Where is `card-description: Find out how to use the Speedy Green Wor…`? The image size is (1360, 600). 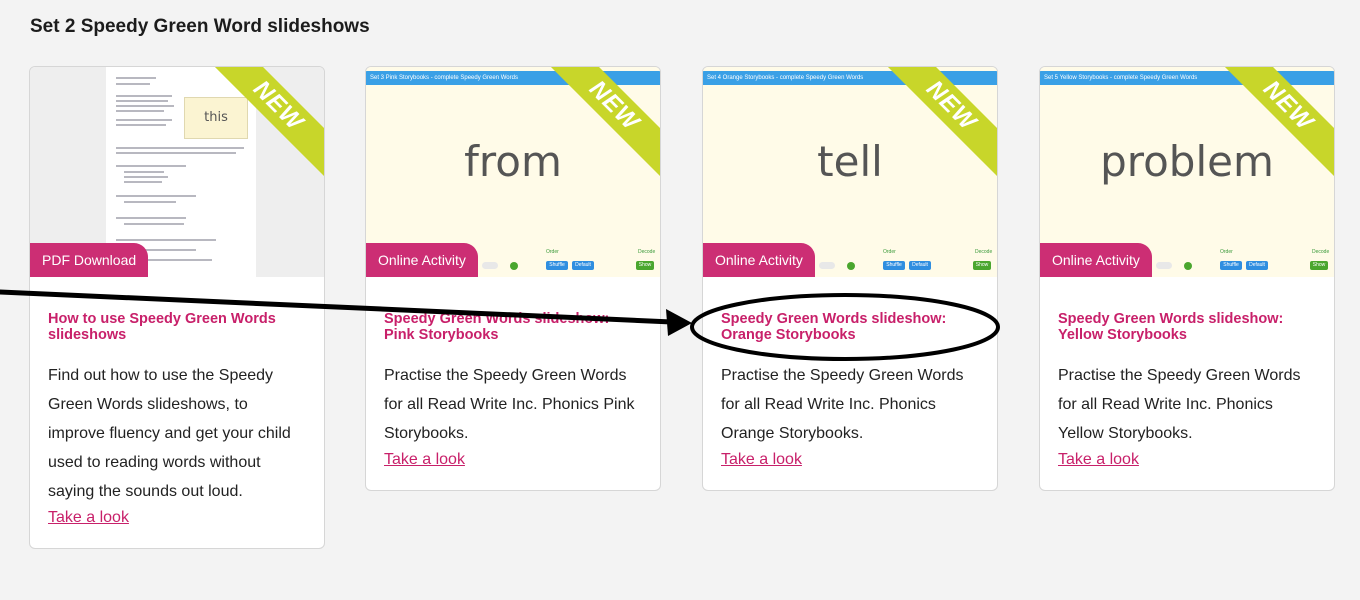
card-description: Find out how to use the Speedy Green Wor… is located at coordinates (169, 433).